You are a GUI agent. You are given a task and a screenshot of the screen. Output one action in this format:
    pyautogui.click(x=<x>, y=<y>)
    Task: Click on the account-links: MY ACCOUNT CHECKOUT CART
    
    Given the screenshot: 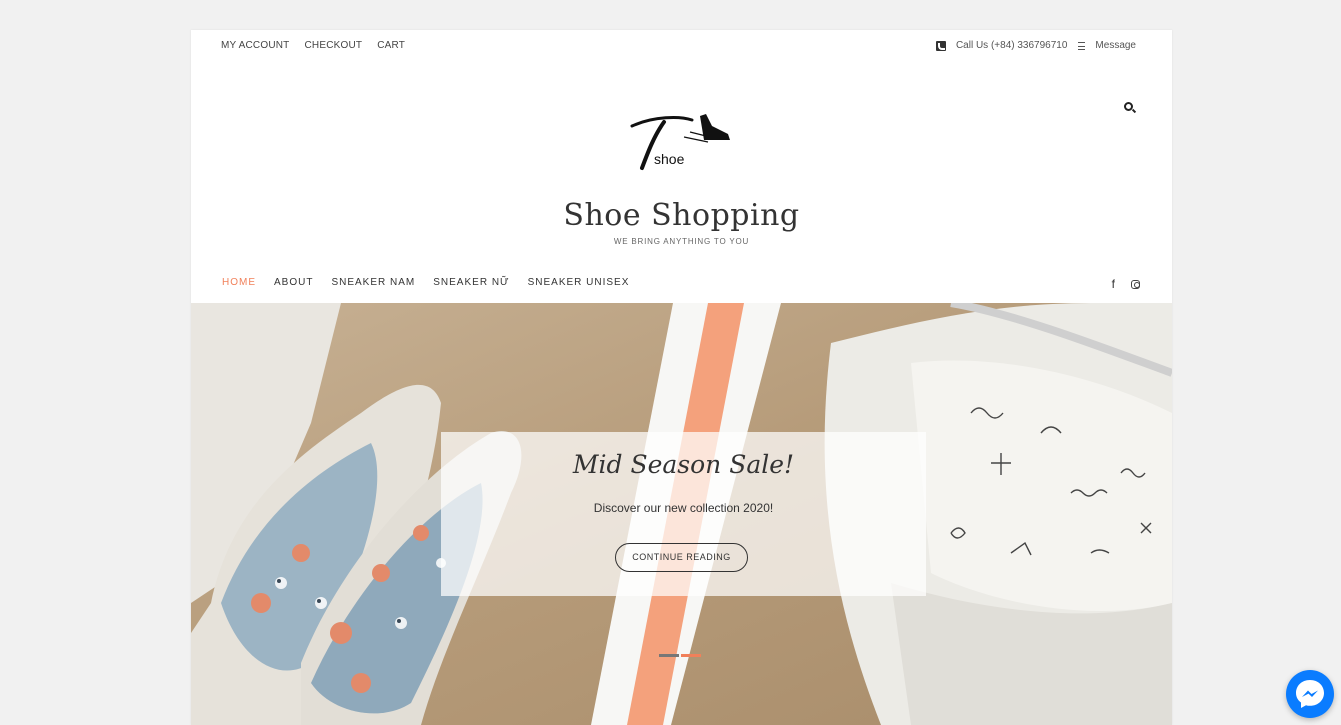 What is the action you would take?
    pyautogui.click(x=313, y=45)
    